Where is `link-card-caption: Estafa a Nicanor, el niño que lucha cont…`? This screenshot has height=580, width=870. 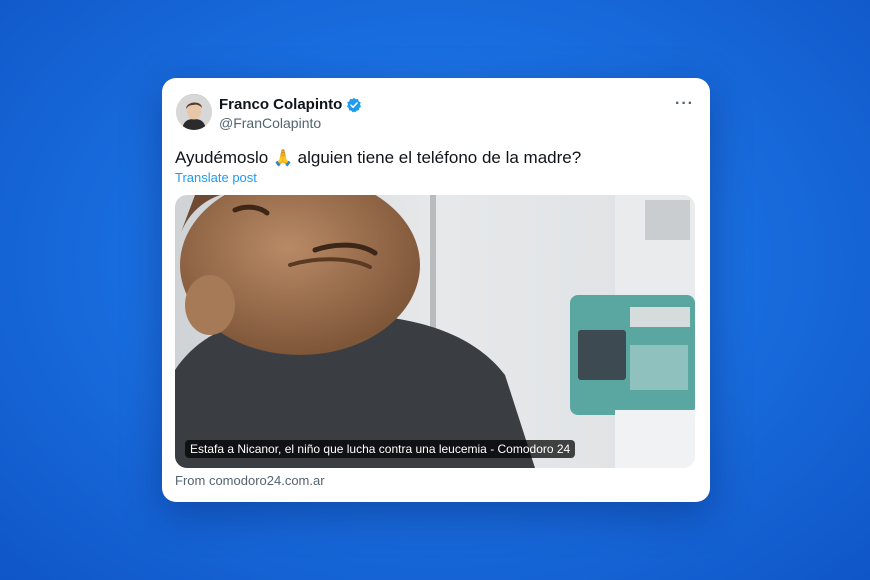 link-card-caption: Estafa a Nicanor, el niño que lucha cont… is located at coordinates (380, 449).